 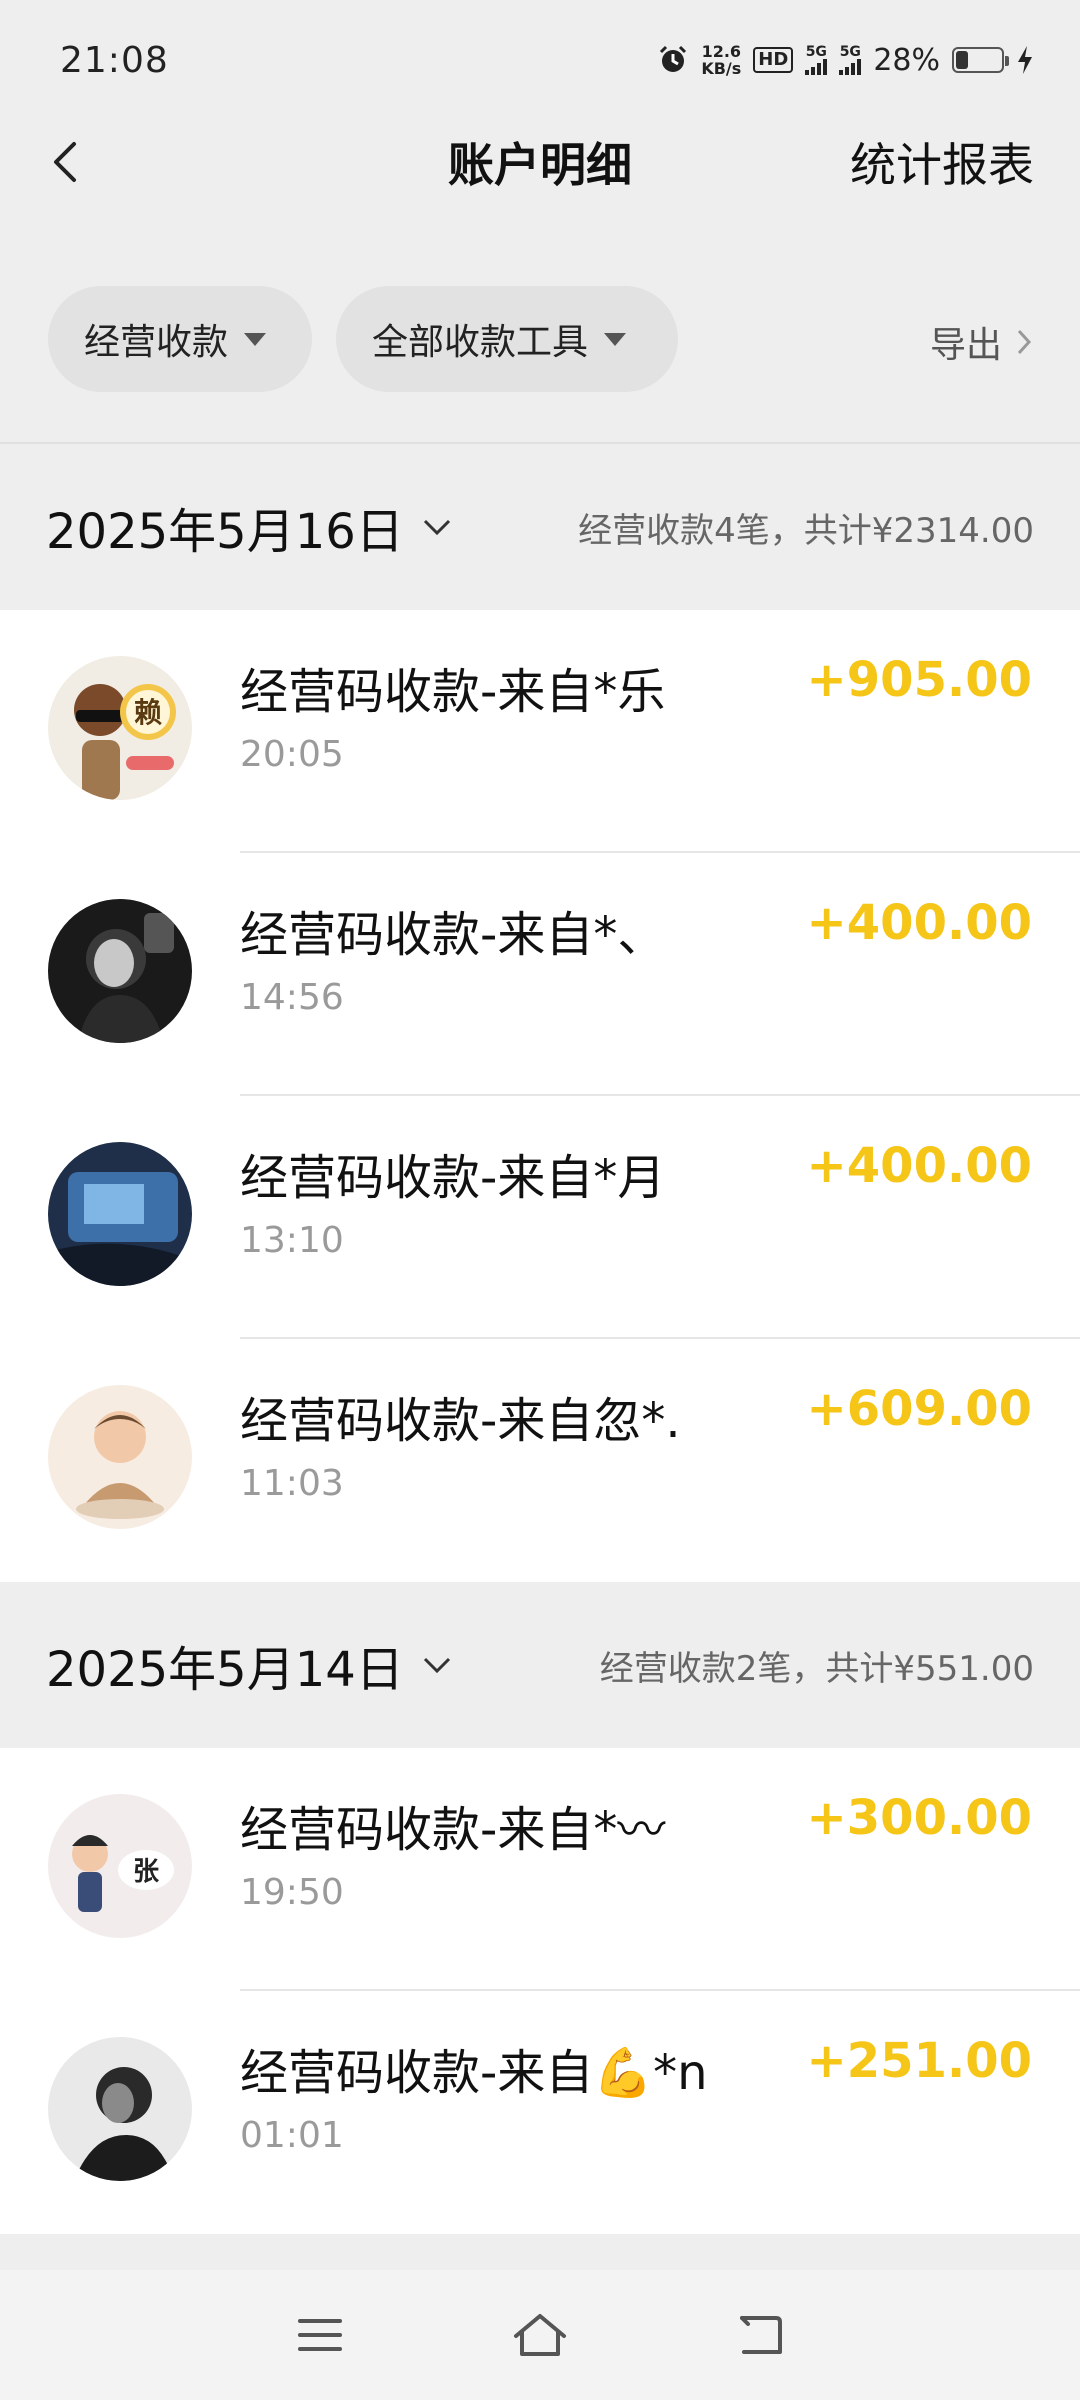 I want to click on date-group-header: 2025年5月16日 经营收款4笔，共计¥2314.00, so click(x=540, y=527).